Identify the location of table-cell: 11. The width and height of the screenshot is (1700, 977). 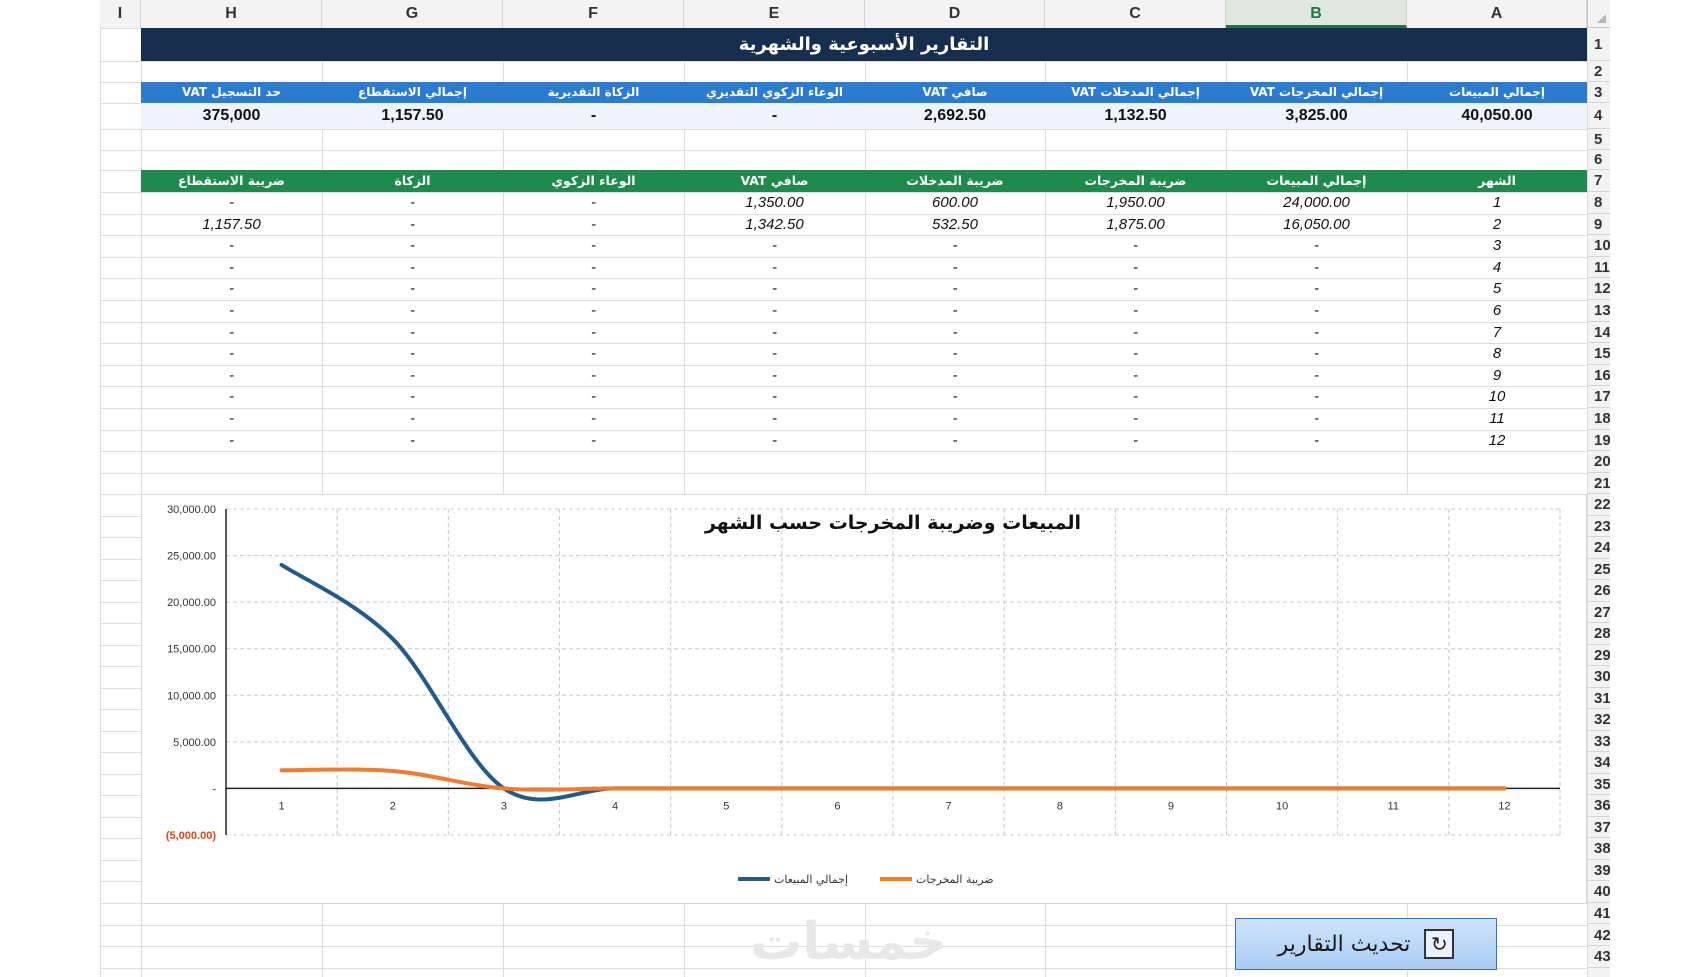
(1497, 419).